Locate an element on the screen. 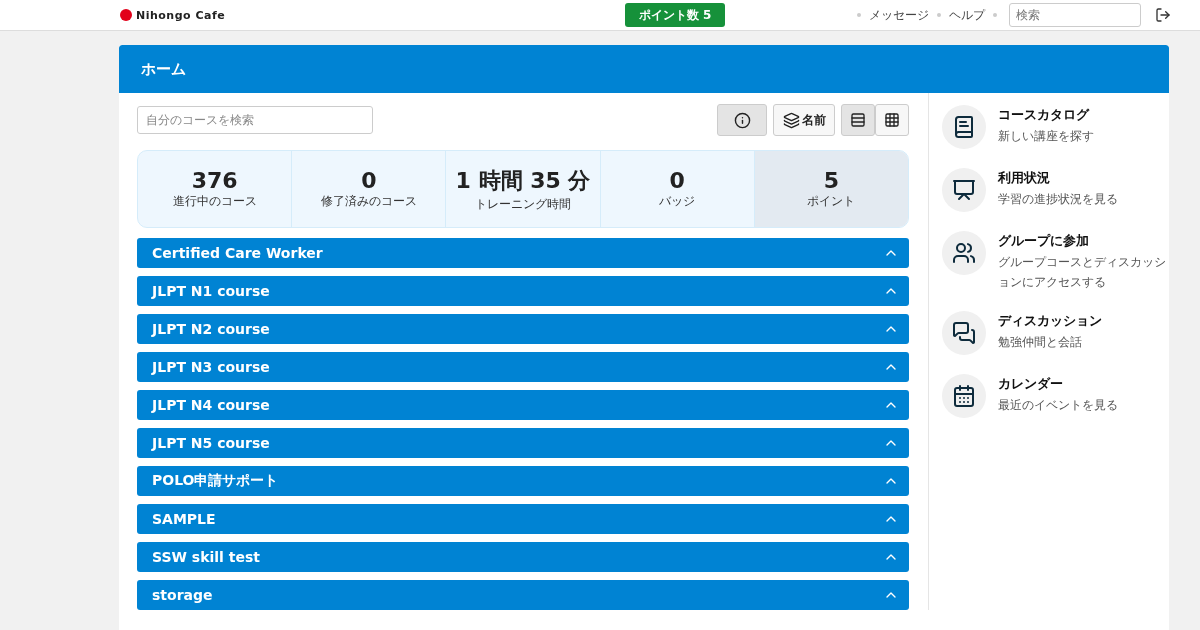  calendar-icon is located at coordinates (964, 396).